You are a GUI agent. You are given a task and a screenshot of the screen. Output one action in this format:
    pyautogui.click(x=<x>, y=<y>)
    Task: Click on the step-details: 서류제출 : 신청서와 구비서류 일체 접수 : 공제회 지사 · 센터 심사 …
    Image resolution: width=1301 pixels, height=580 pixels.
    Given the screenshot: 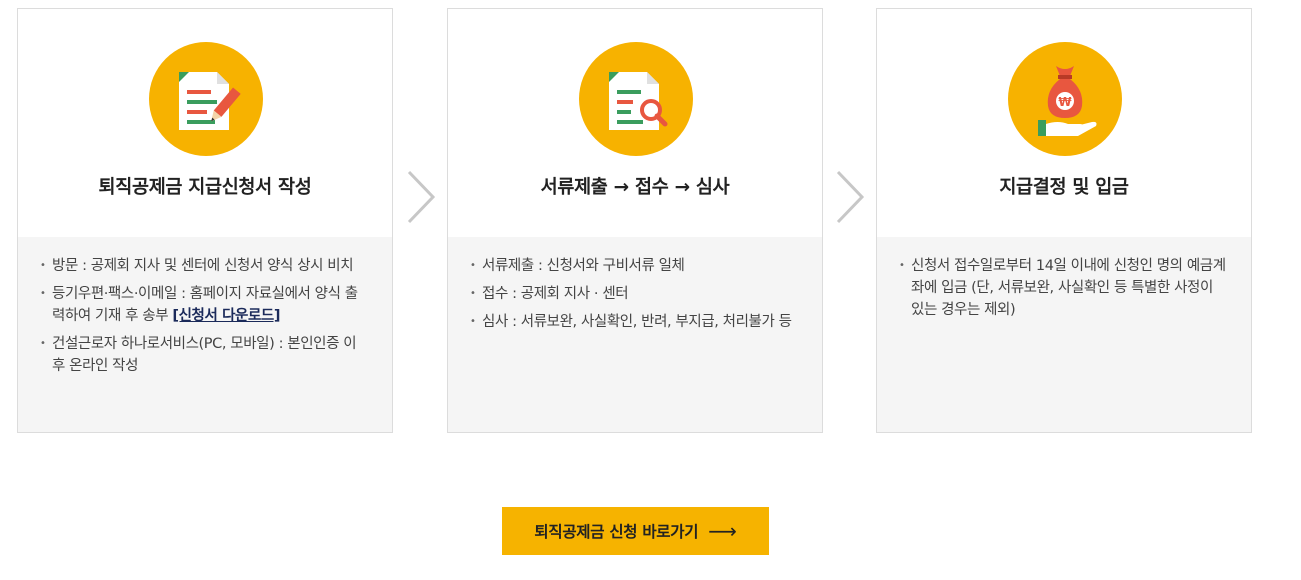 What is the action you would take?
    pyautogui.click(x=635, y=334)
    